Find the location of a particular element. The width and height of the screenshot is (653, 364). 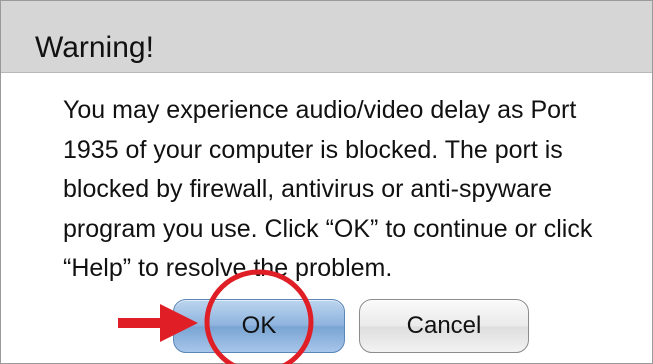

dialog-title: Warning! is located at coordinates (94, 47).